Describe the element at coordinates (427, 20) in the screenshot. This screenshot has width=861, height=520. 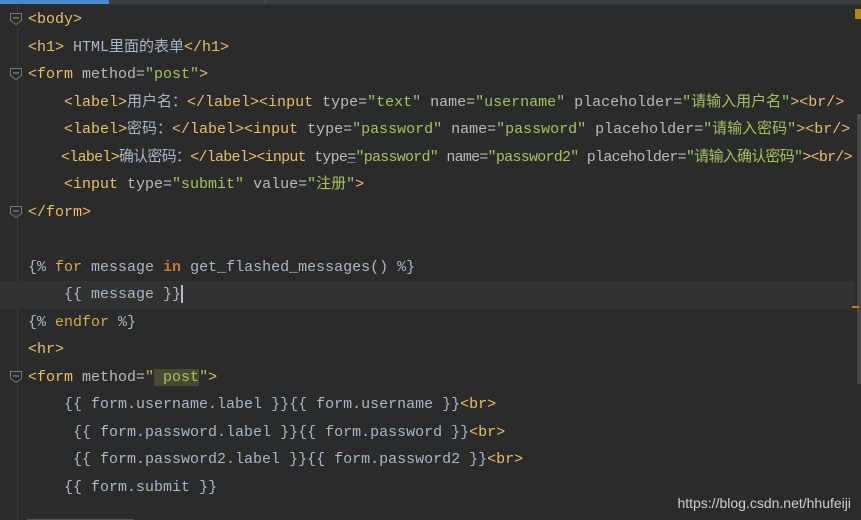
I see `code-line: <body>` at that location.